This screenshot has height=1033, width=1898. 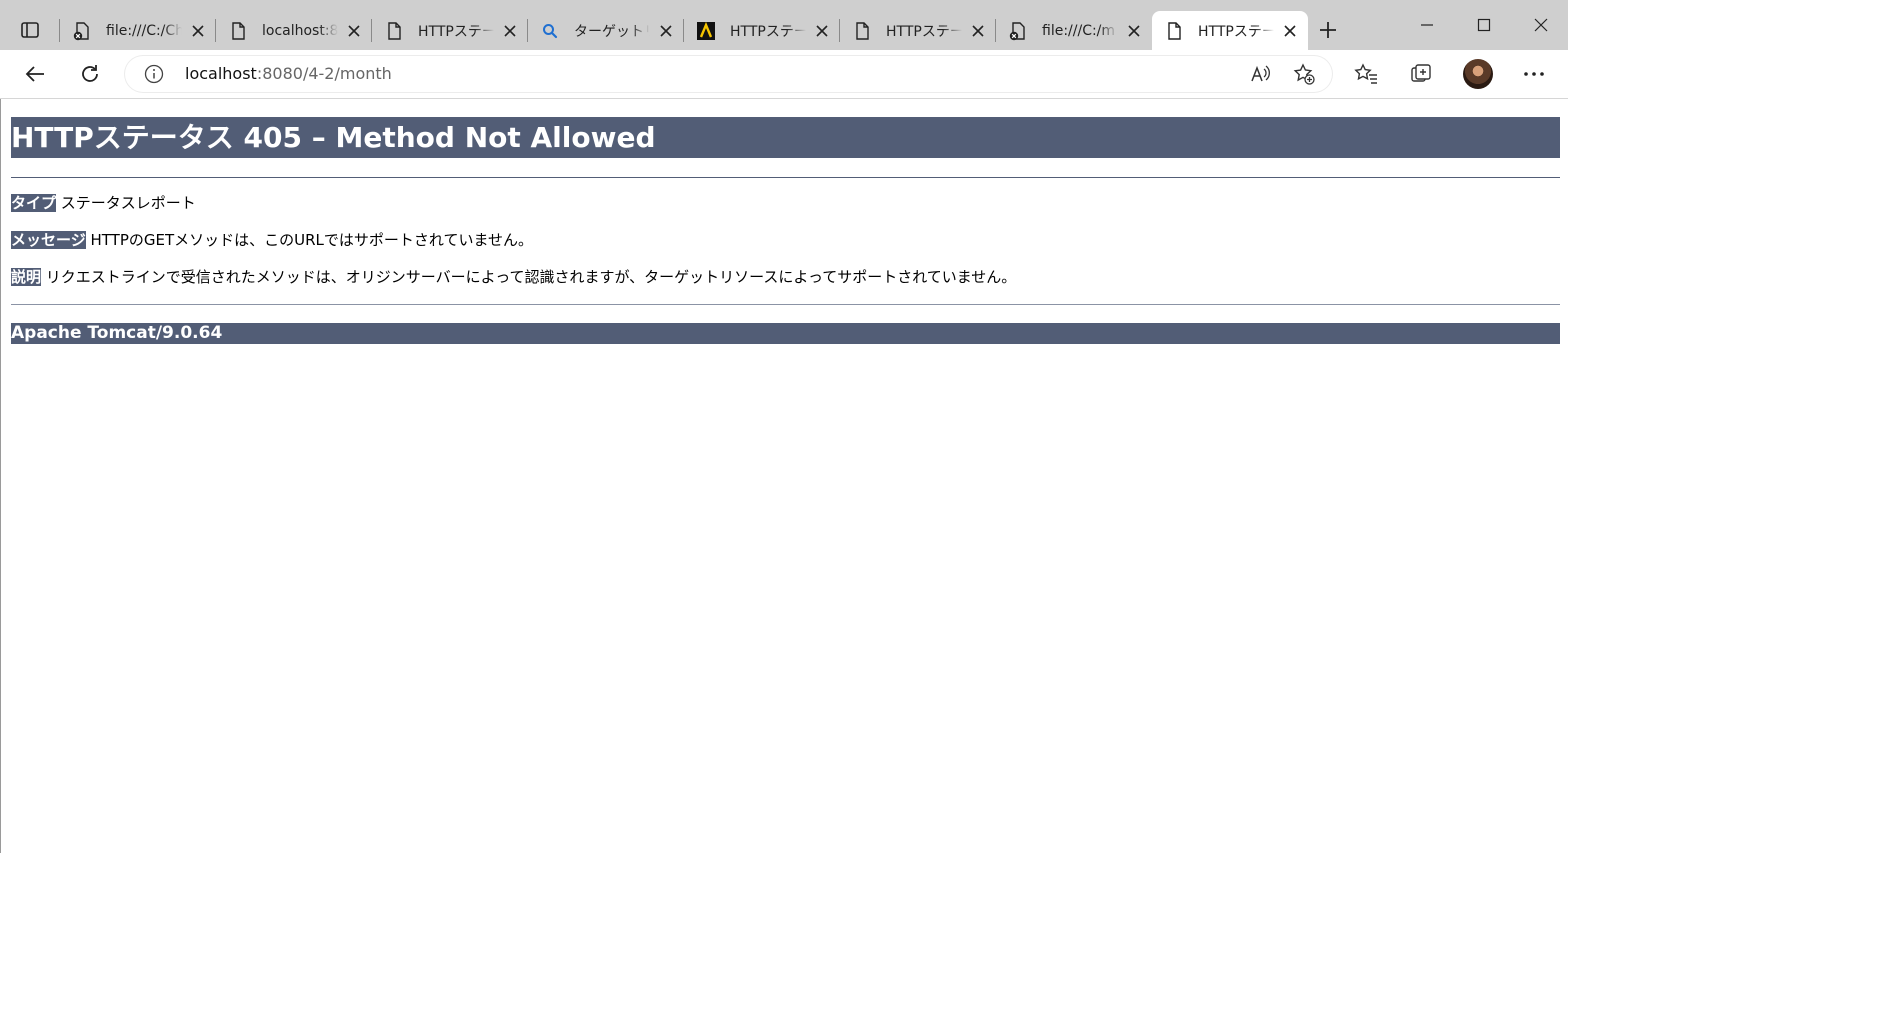 I want to click on message-value: HTTPのGETメソッドは、このURLではサポートされていません。, so click(x=311, y=240).